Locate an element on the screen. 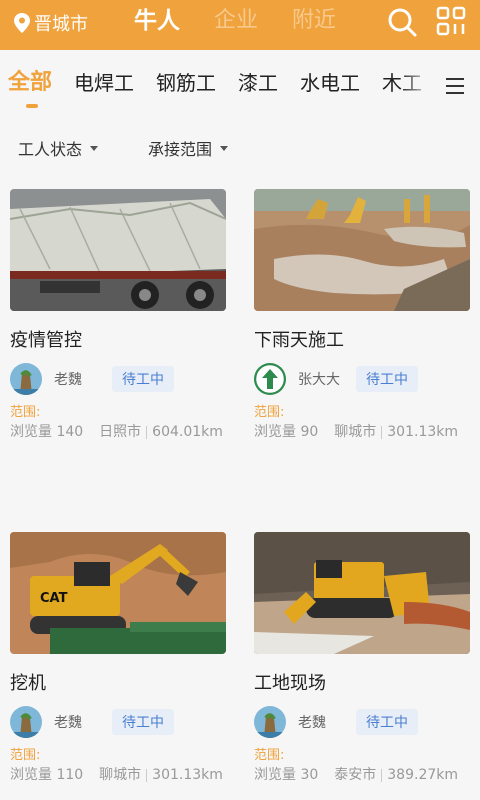 This screenshot has width=480, height=800. green-arrow-avatar-icon is located at coordinates (270, 379).